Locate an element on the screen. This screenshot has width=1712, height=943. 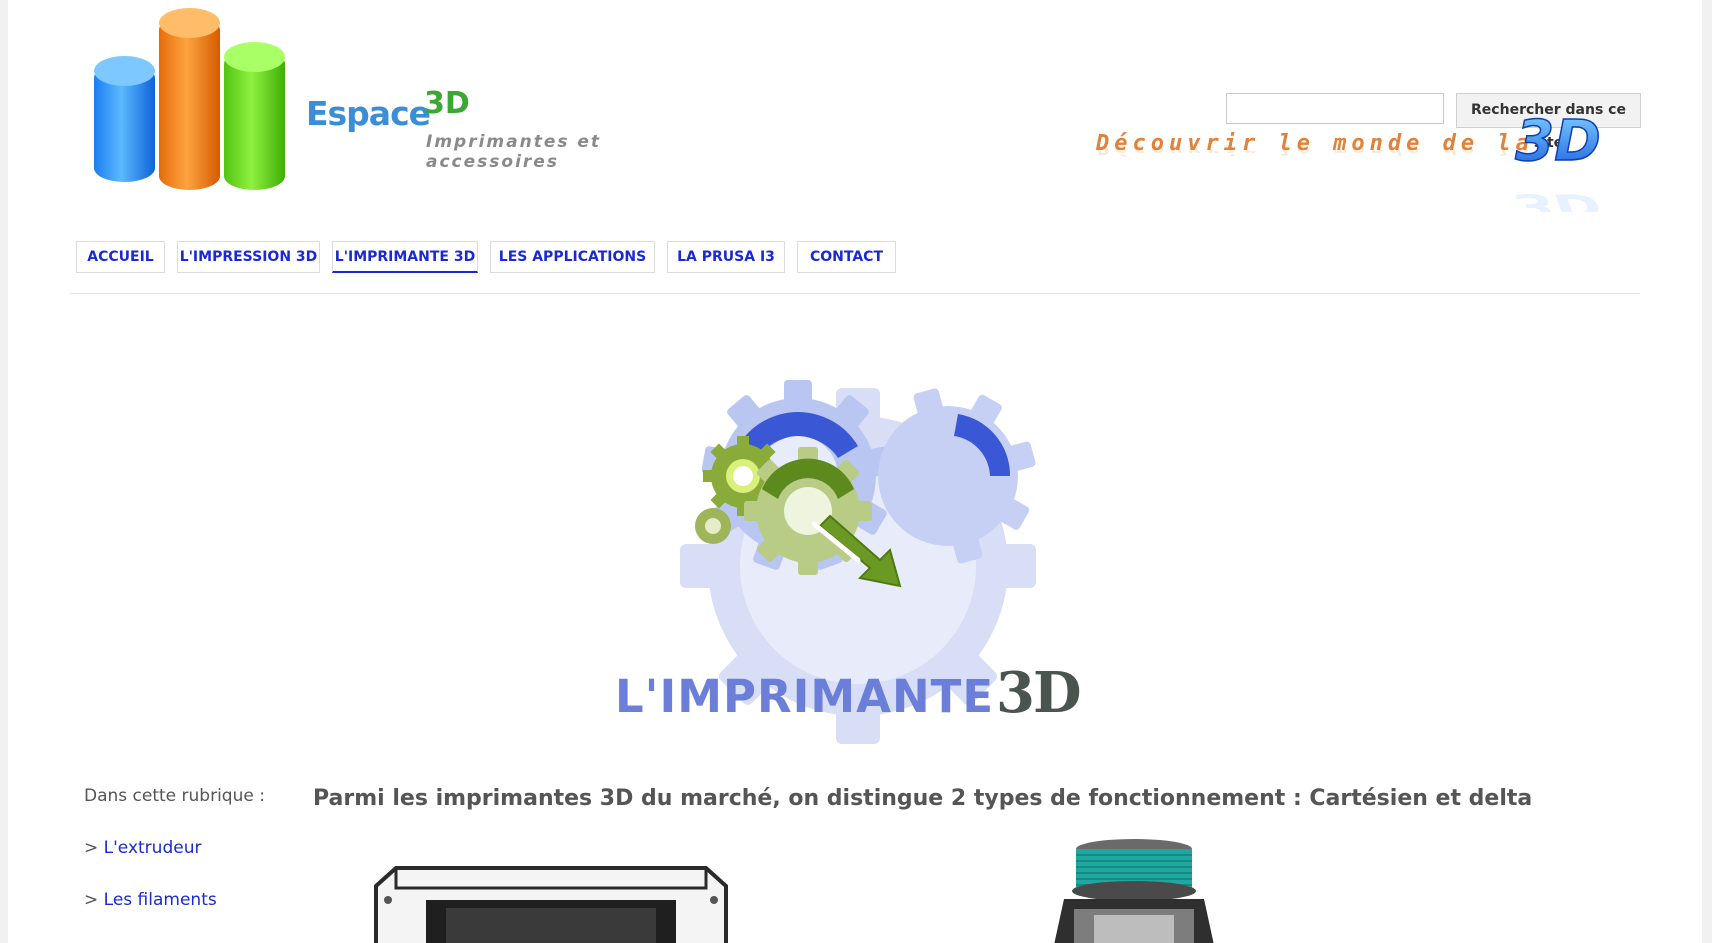
nav-contact: CONTACT is located at coordinates (846, 257).